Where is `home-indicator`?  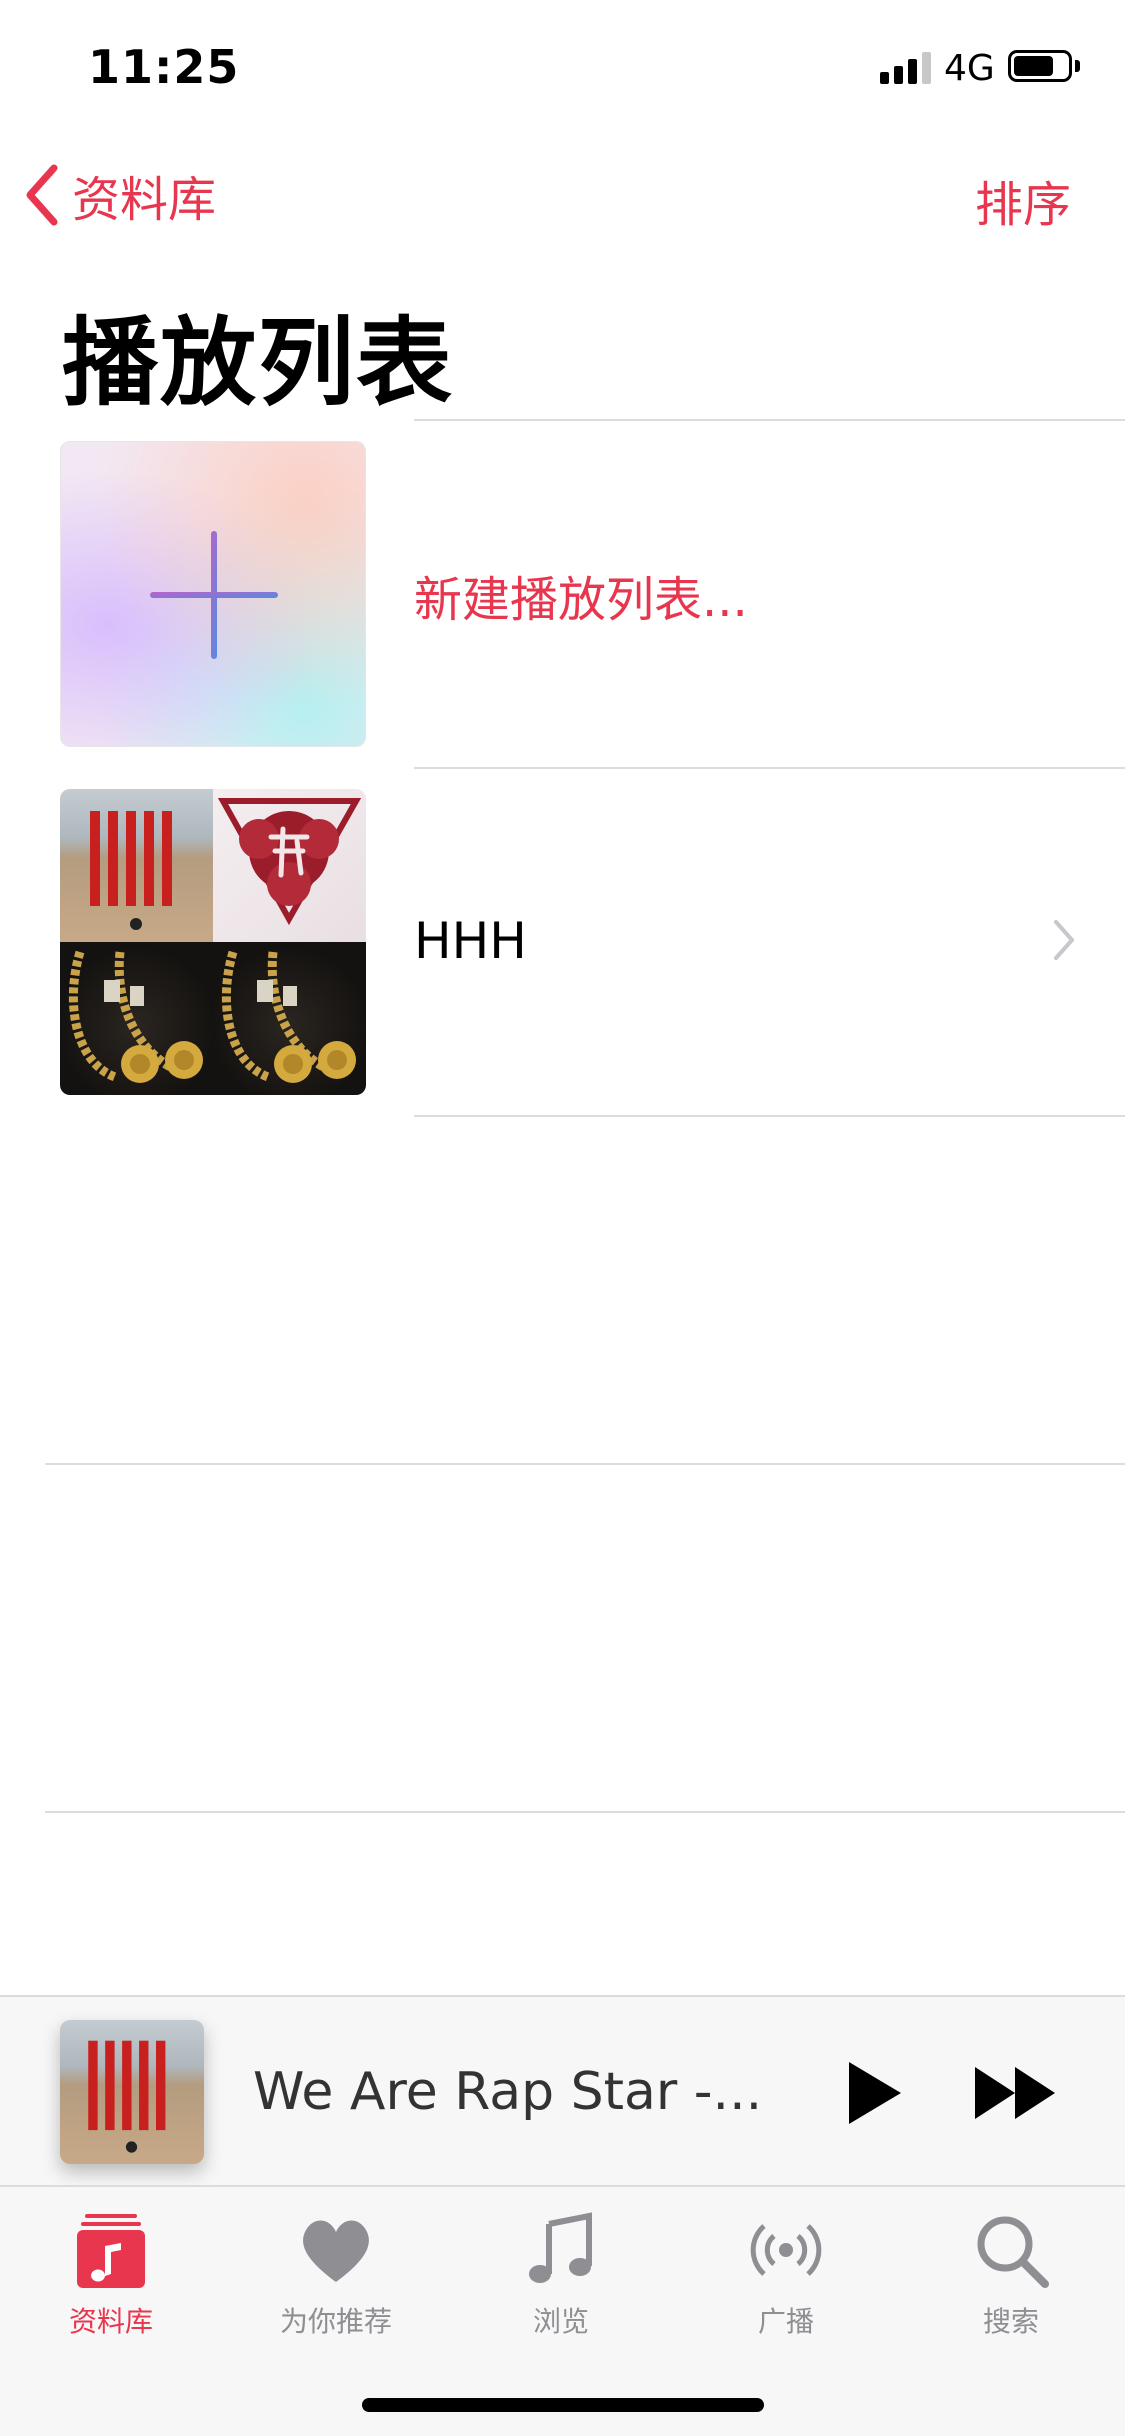 home-indicator is located at coordinates (563, 2405).